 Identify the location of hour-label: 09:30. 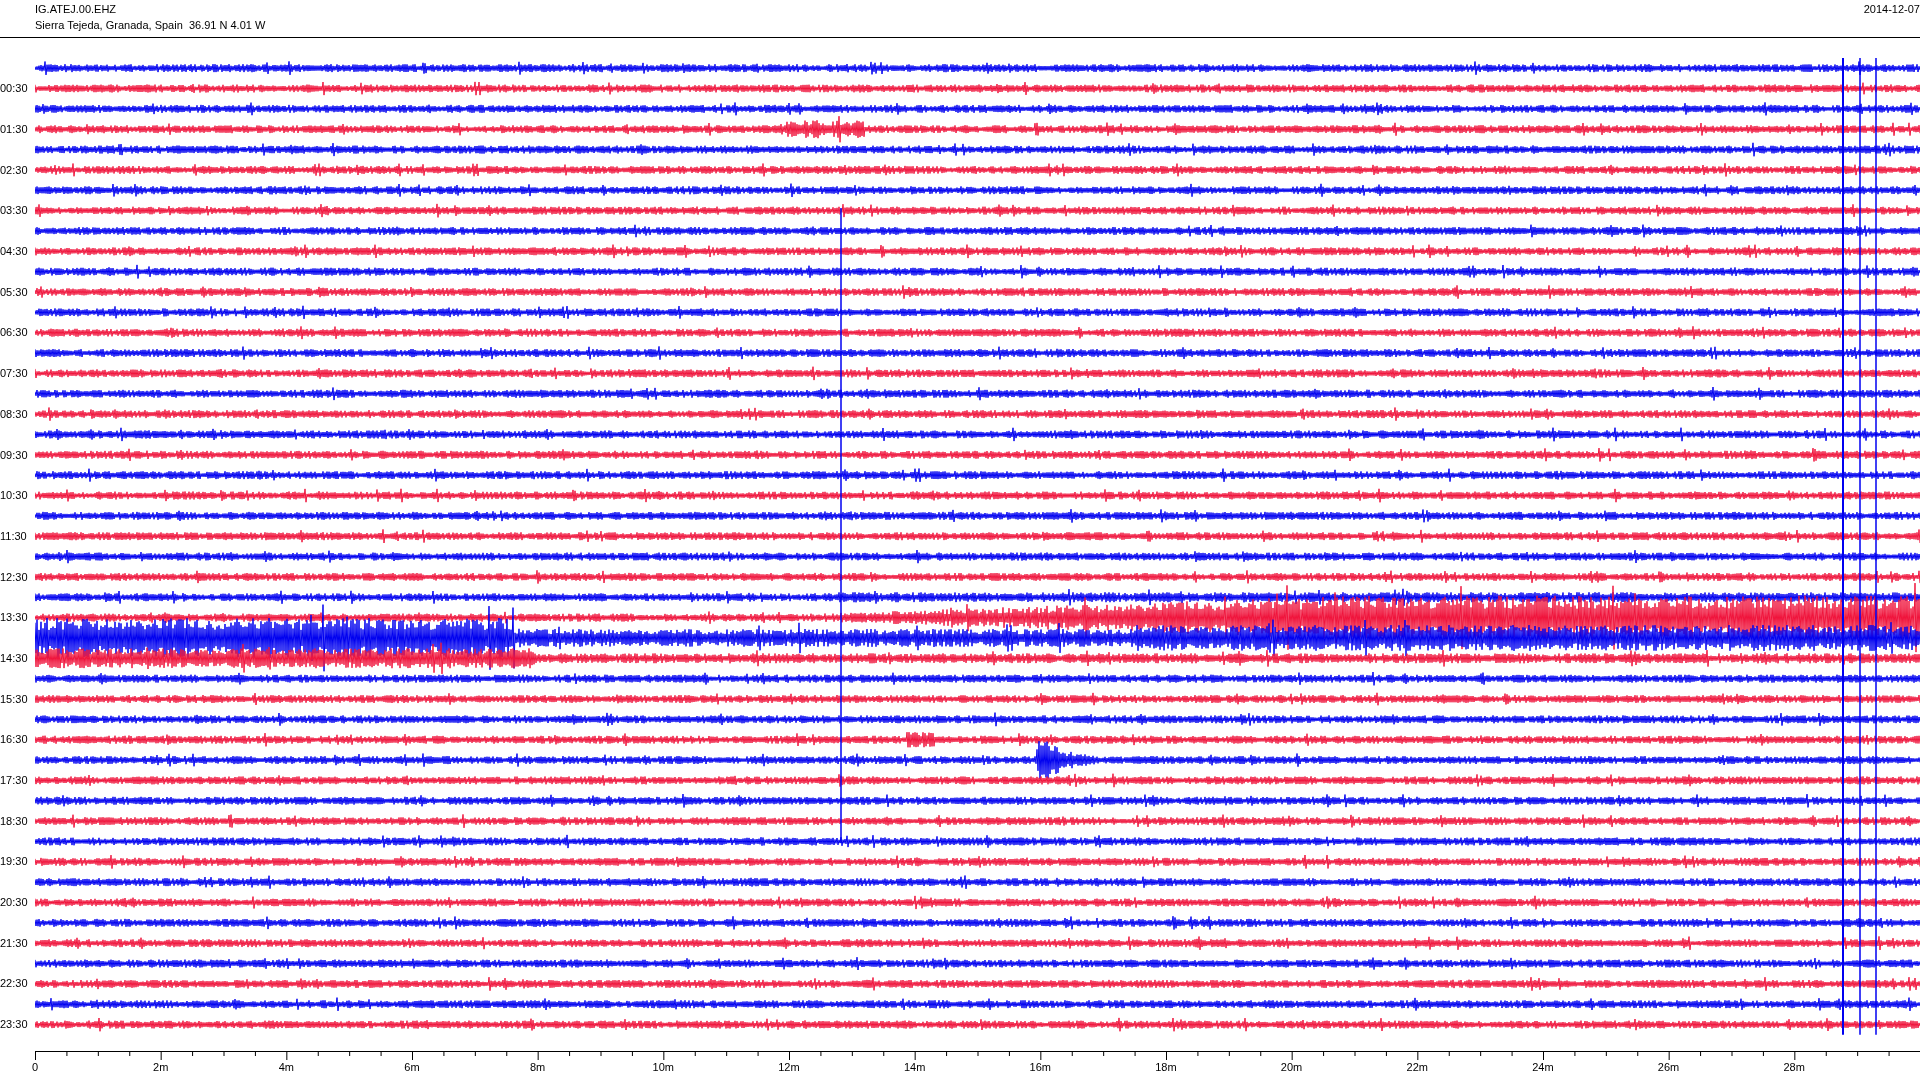
(14, 455).